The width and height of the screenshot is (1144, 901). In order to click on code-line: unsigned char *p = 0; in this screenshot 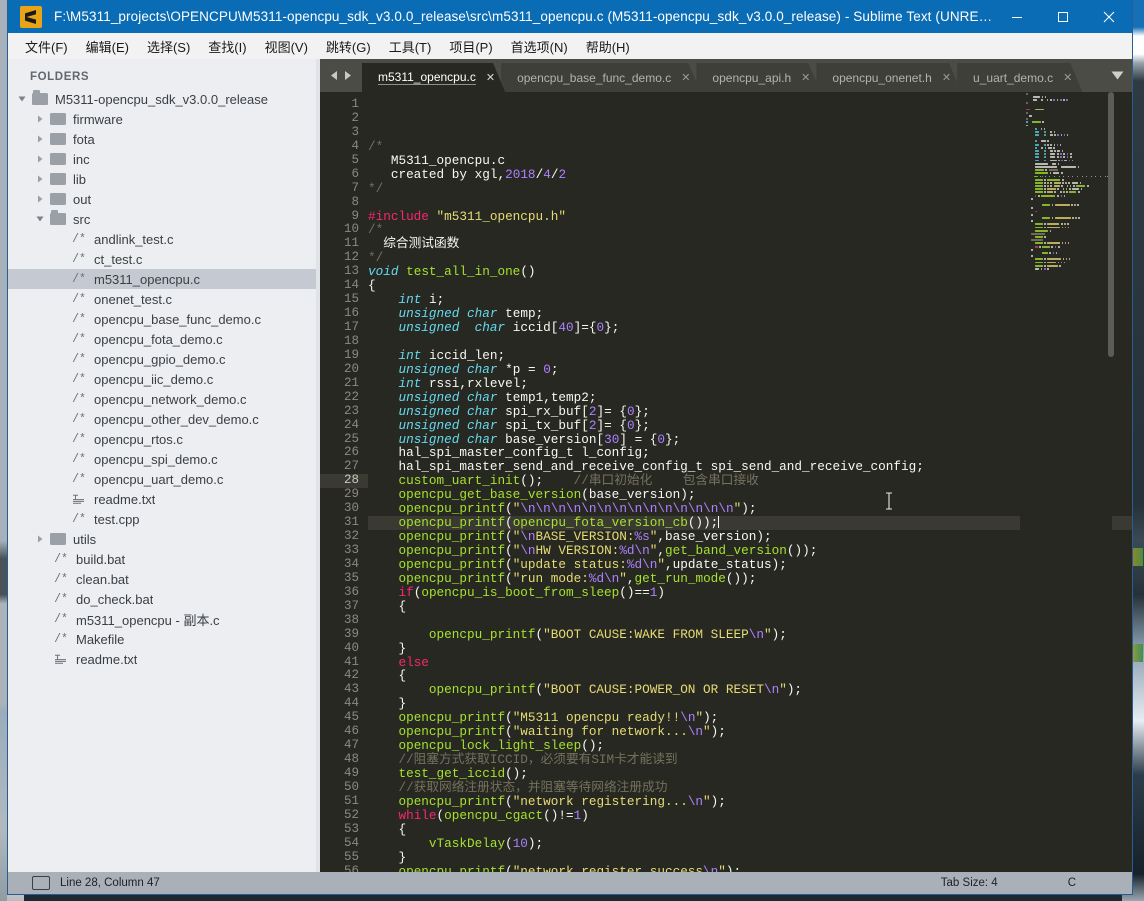, I will do `click(750, 369)`.